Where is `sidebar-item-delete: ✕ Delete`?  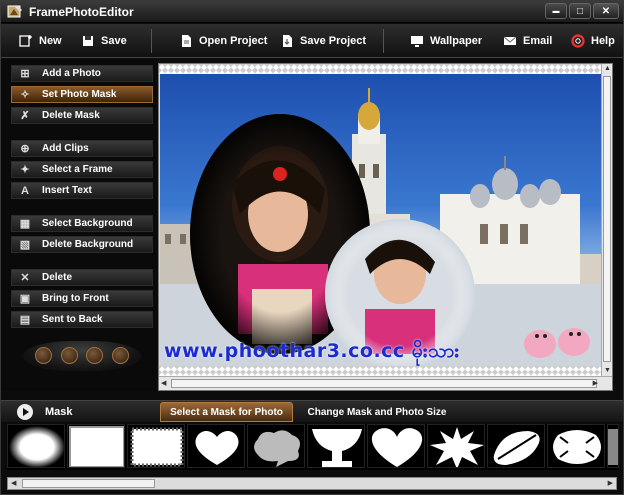
sidebar-item-delete: ✕ Delete is located at coordinates (82, 277).